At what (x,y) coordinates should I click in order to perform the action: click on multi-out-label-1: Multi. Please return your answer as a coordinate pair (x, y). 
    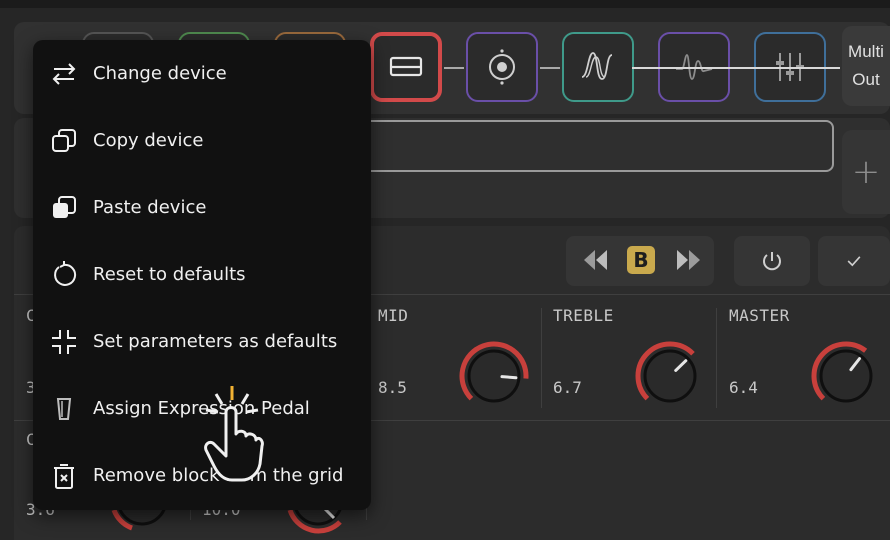
    Looking at the image, I should click on (866, 51).